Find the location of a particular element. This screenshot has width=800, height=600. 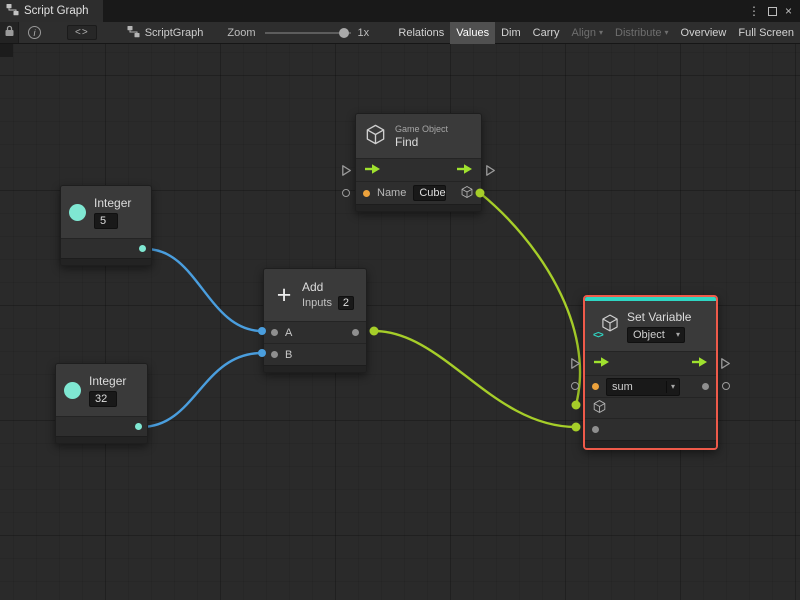

value-output-circle-port is located at coordinates (726, 386).